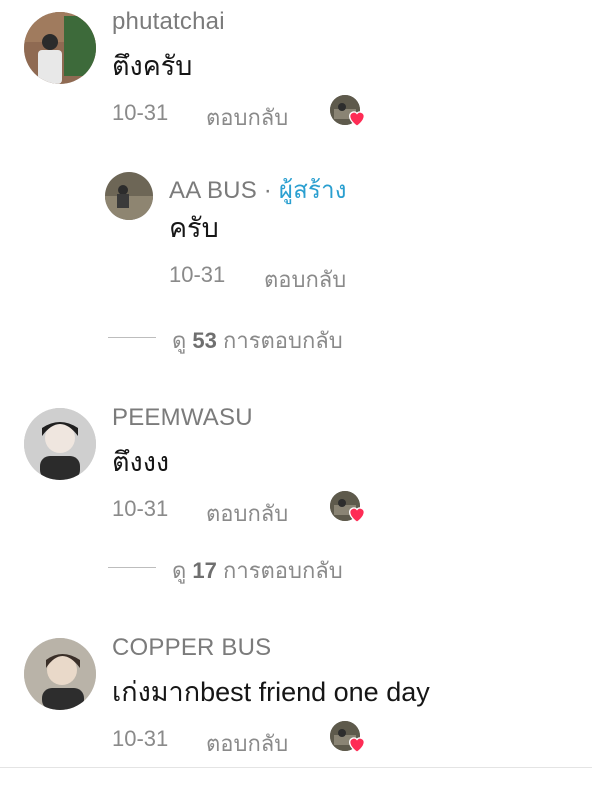  Describe the element at coordinates (257, 570) in the screenshot. I see `view-replies-label: ดู 17 การตอบกลับ` at that location.